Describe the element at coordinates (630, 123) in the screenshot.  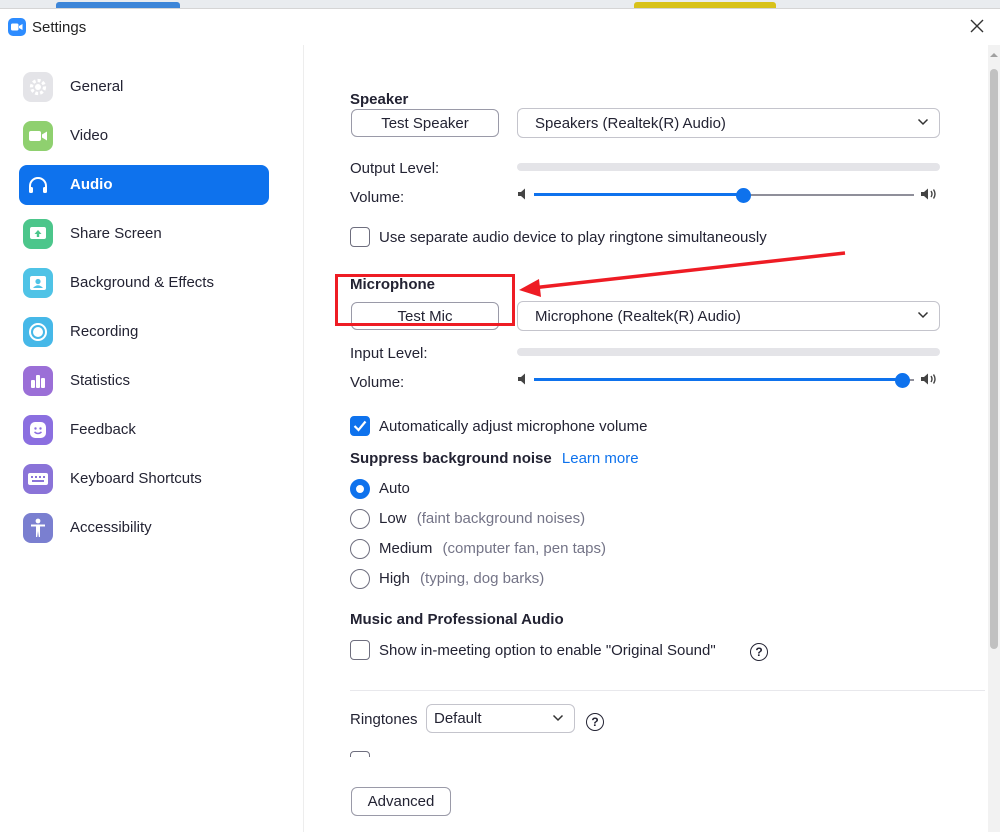
I see `speaker-device-value: Speakers (Realtek(R) Audio)` at that location.